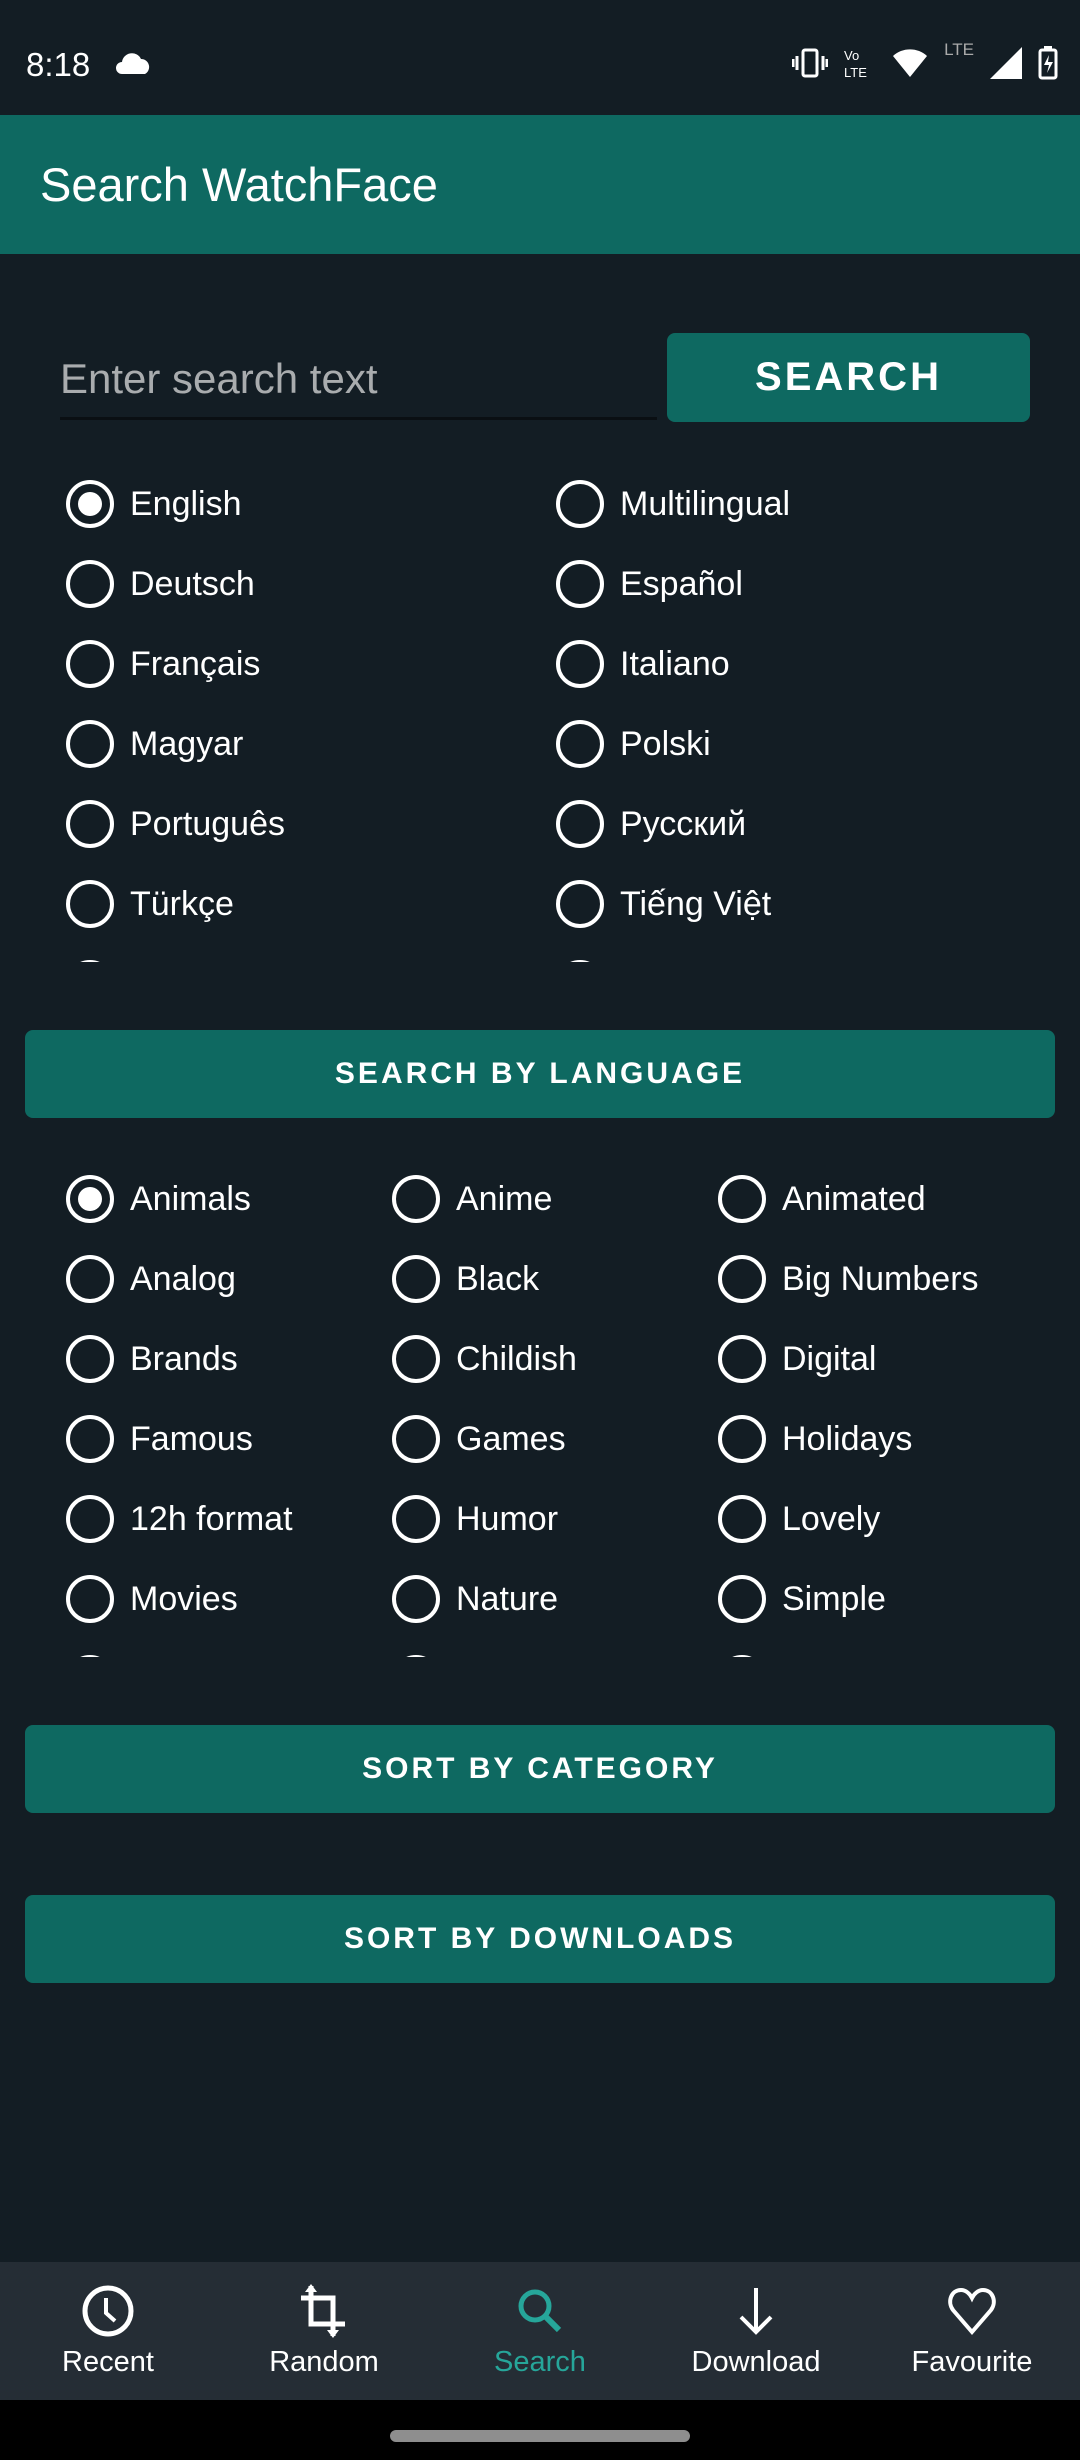 The image size is (1080, 2460). I want to click on radio-option: Famous, so click(159, 1439).